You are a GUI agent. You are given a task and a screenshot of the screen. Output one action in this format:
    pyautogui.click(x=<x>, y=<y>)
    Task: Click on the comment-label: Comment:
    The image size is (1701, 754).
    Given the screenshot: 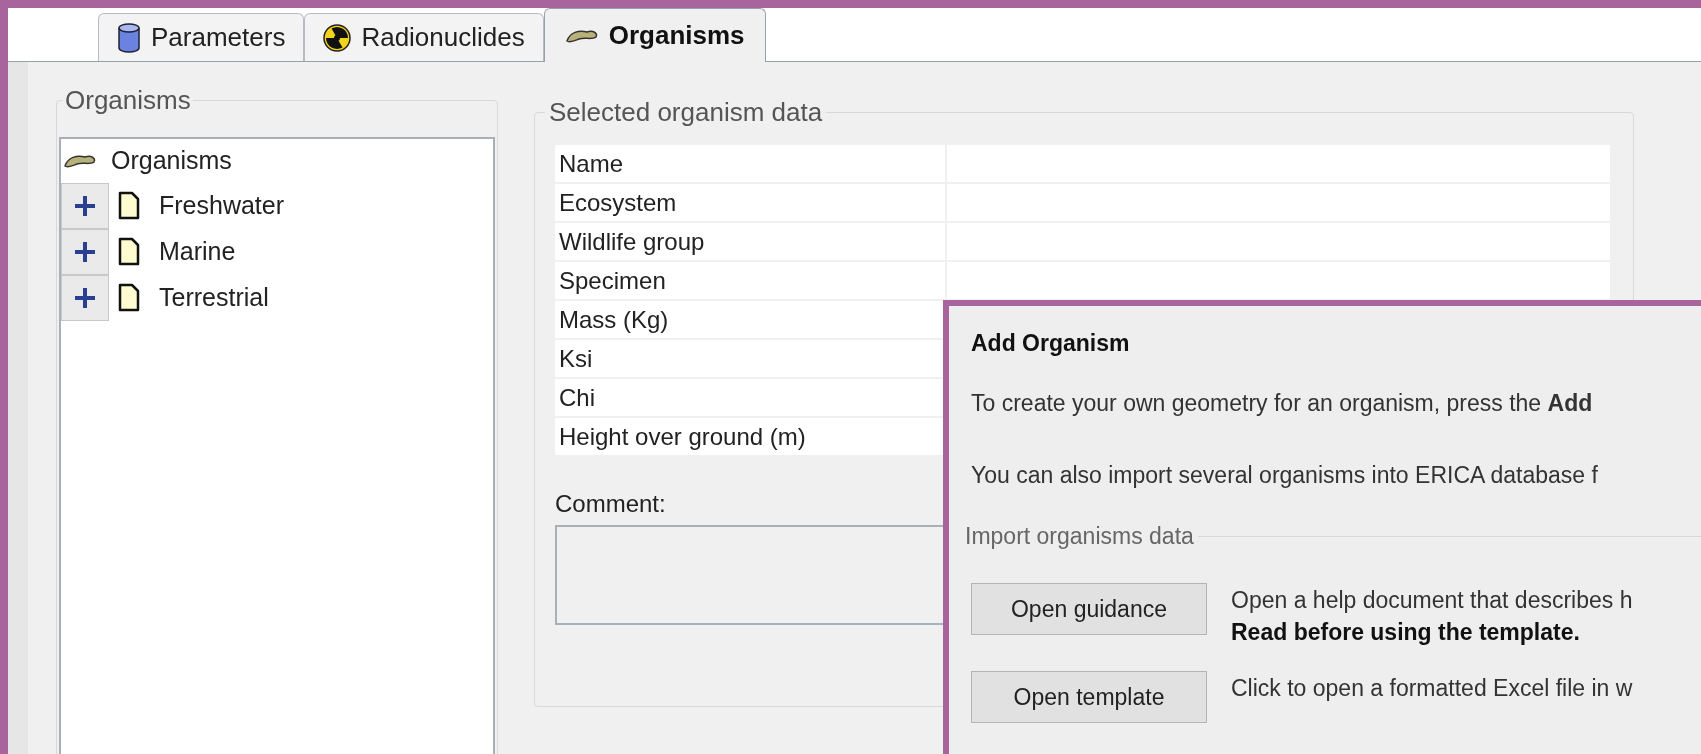 What is the action you would take?
    pyautogui.click(x=611, y=504)
    